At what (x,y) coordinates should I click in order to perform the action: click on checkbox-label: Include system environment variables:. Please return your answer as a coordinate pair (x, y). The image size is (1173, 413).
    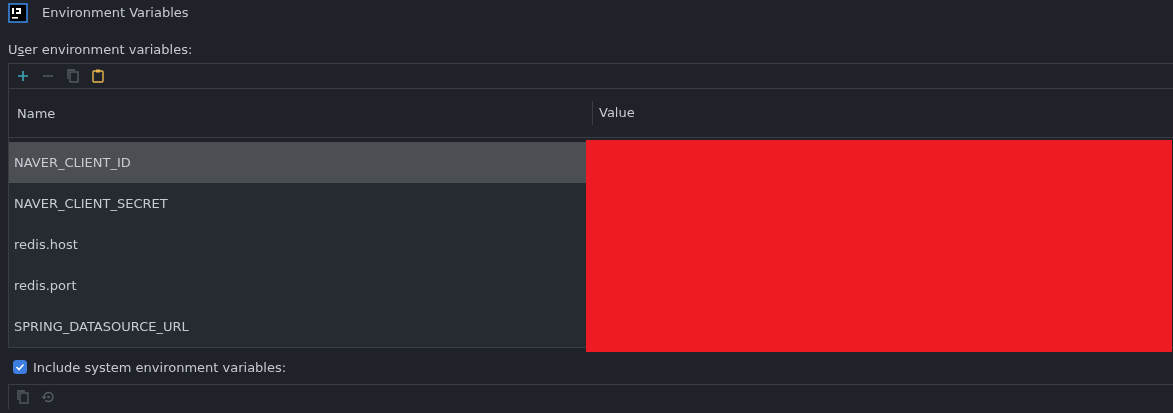
    Looking at the image, I should click on (160, 367).